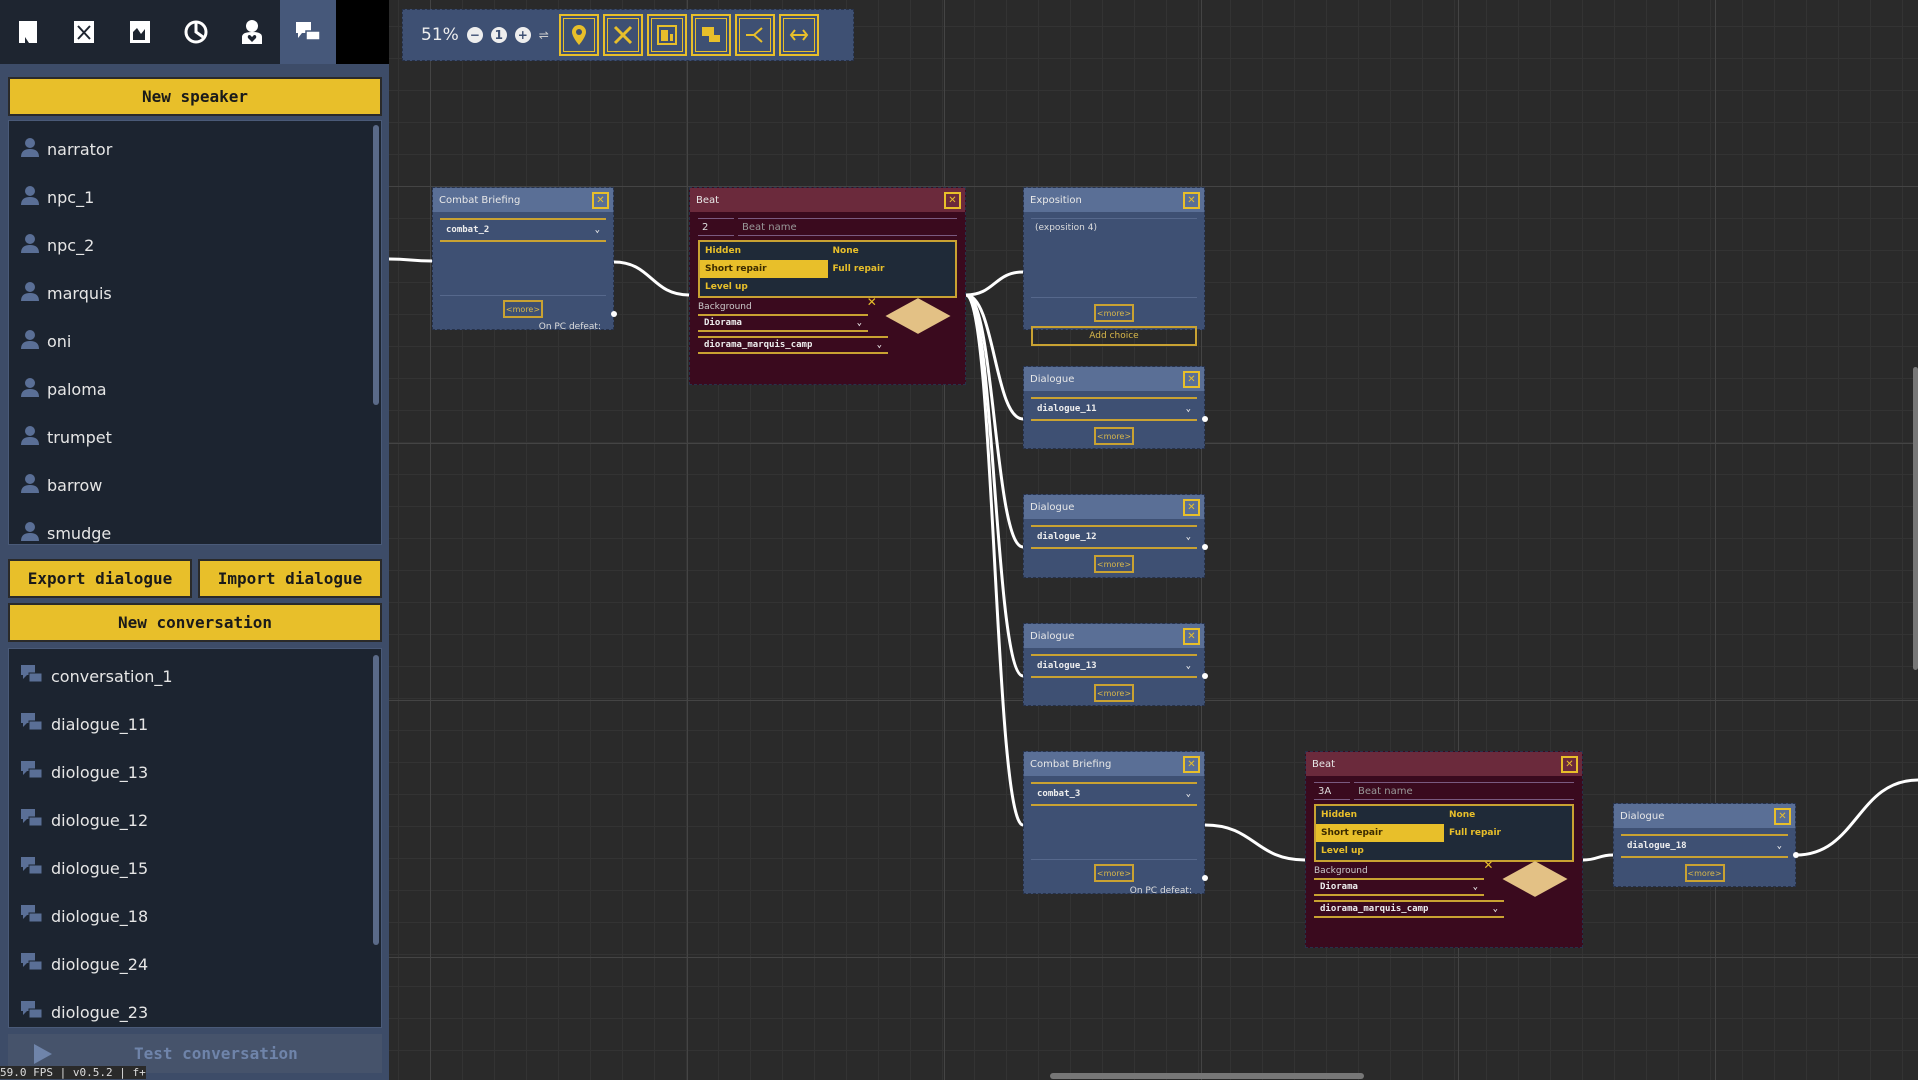  What do you see at coordinates (195, 293) in the screenshot?
I see `speaker-item: marquis` at bounding box center [195, 293].